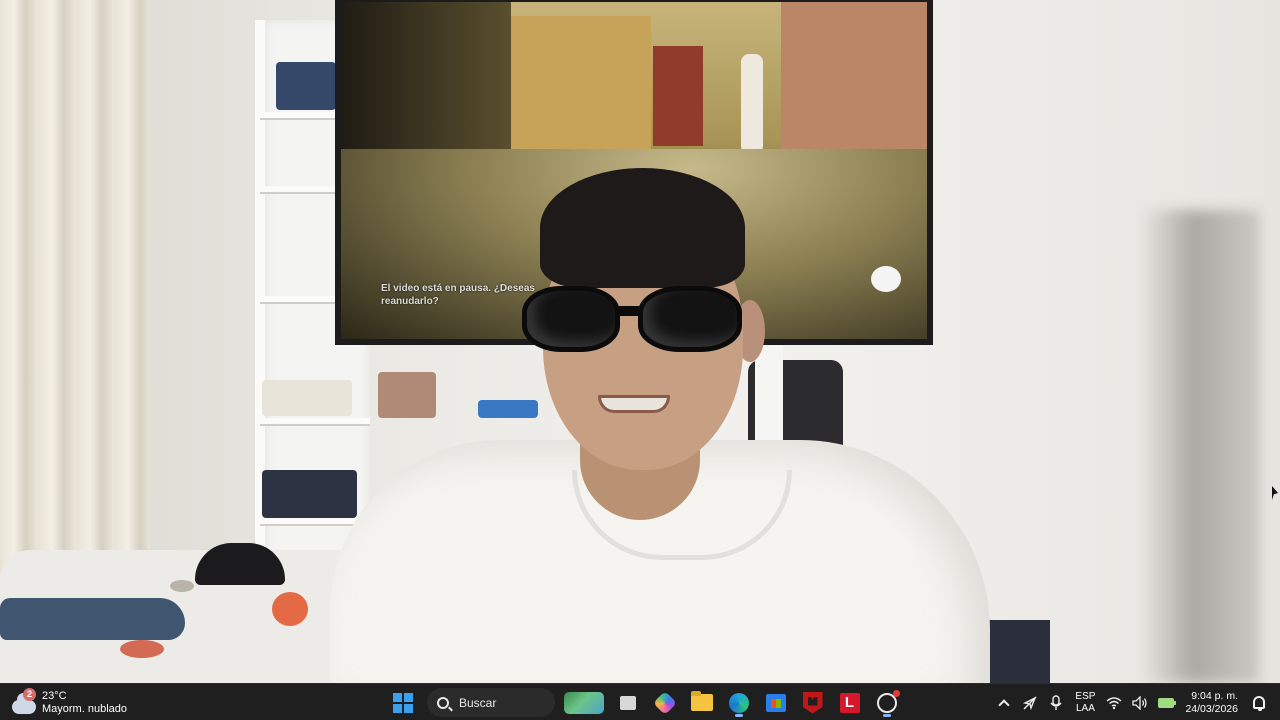 The image size is (1280, 720). What do you see at coordinates (84, 708) in the screenshot?
I see `weather-condition: Mayorm. nublado` at bounding box center [84, 708].